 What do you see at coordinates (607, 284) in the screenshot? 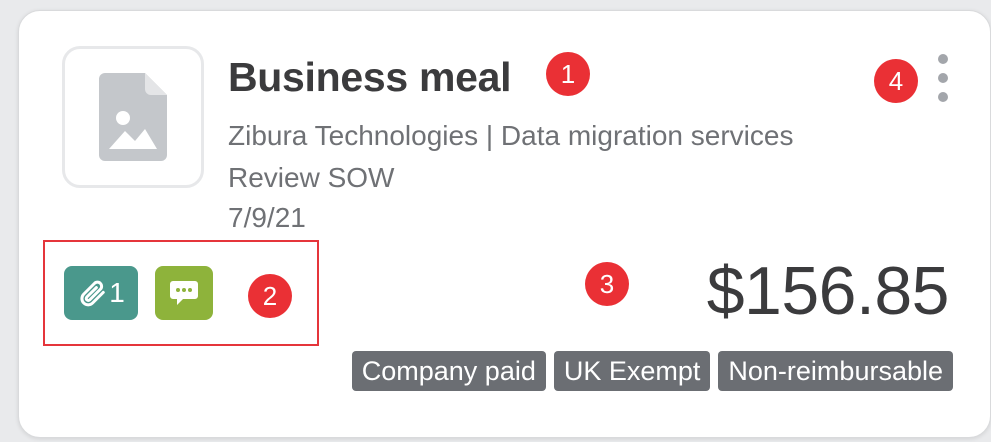
I see `callout-marker-3: 3` at bounding box center [607, 284].